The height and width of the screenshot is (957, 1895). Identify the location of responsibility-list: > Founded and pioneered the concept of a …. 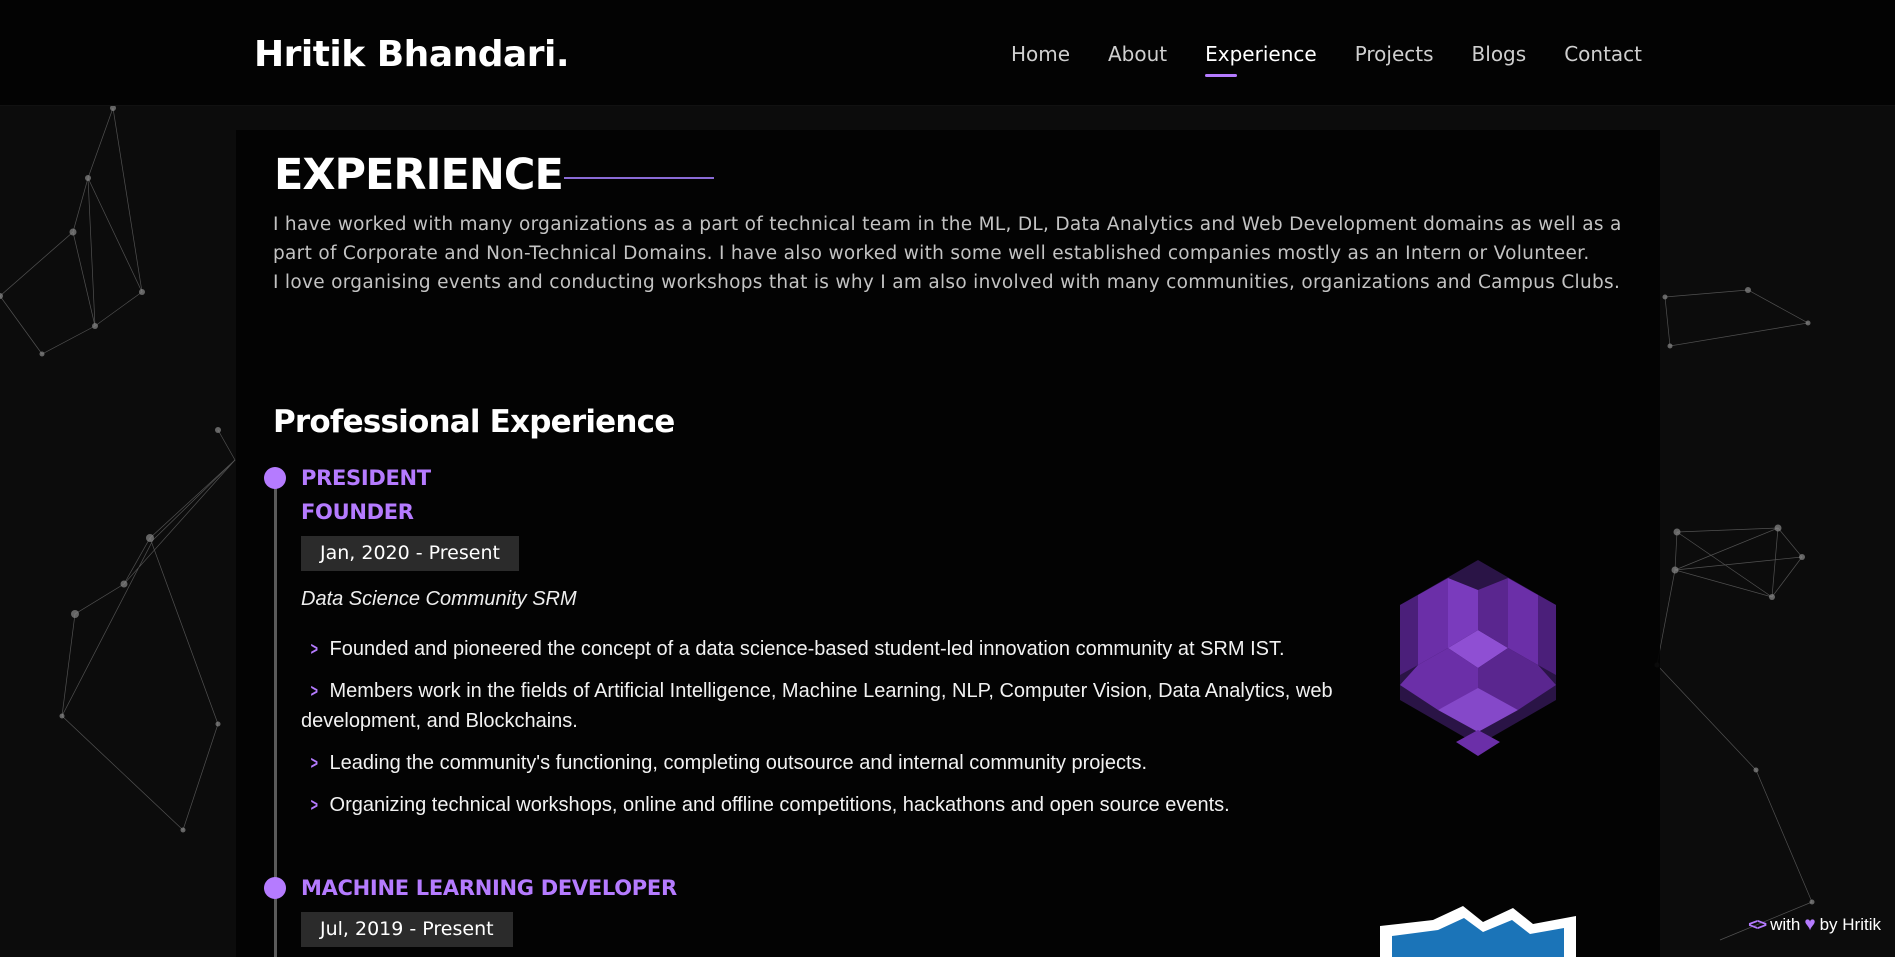
(826, 733).